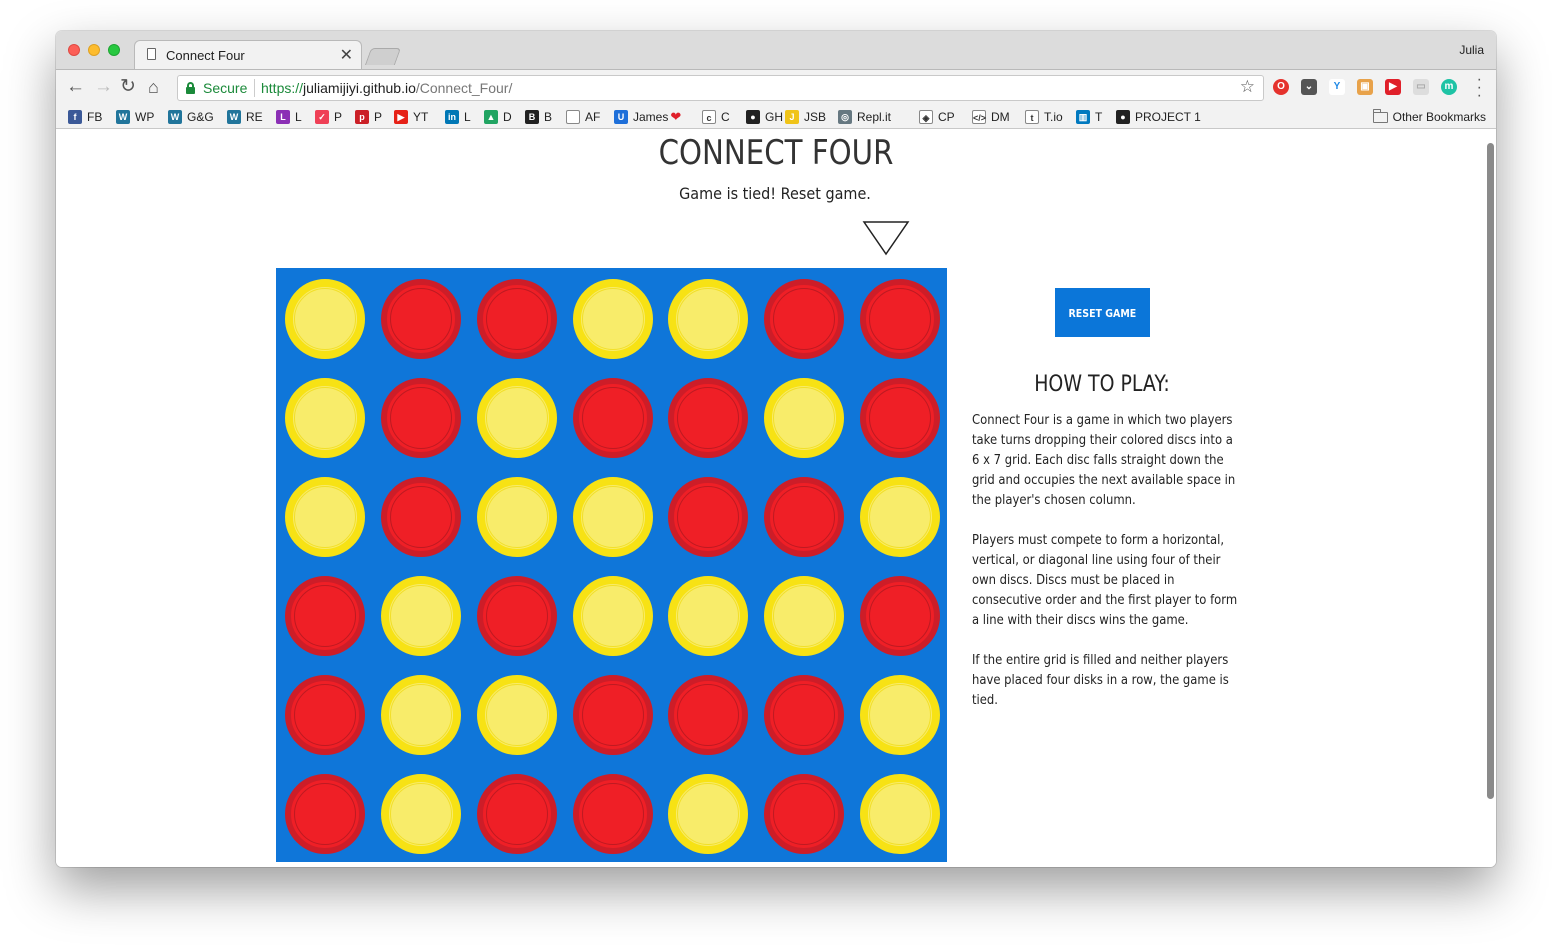 The width and height of the screenshot is (1552, 947). What do you see at coordinates (245, 117) in the screenshot?
I see `bookmark-re: W RE` at bounding box center [245, 117].